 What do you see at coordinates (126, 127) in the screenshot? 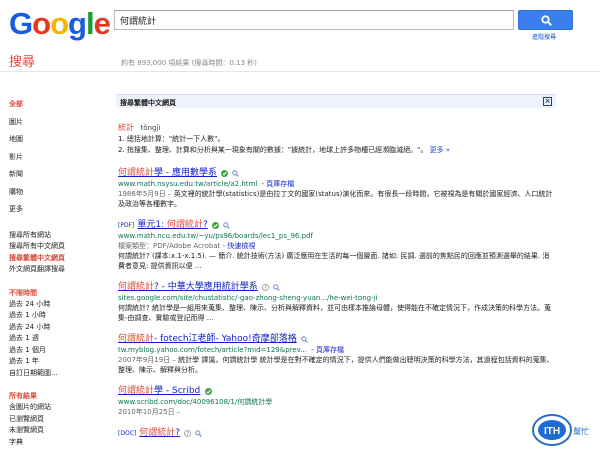
I see `dictionary-word: 統計` at bounding box center [126, 127].